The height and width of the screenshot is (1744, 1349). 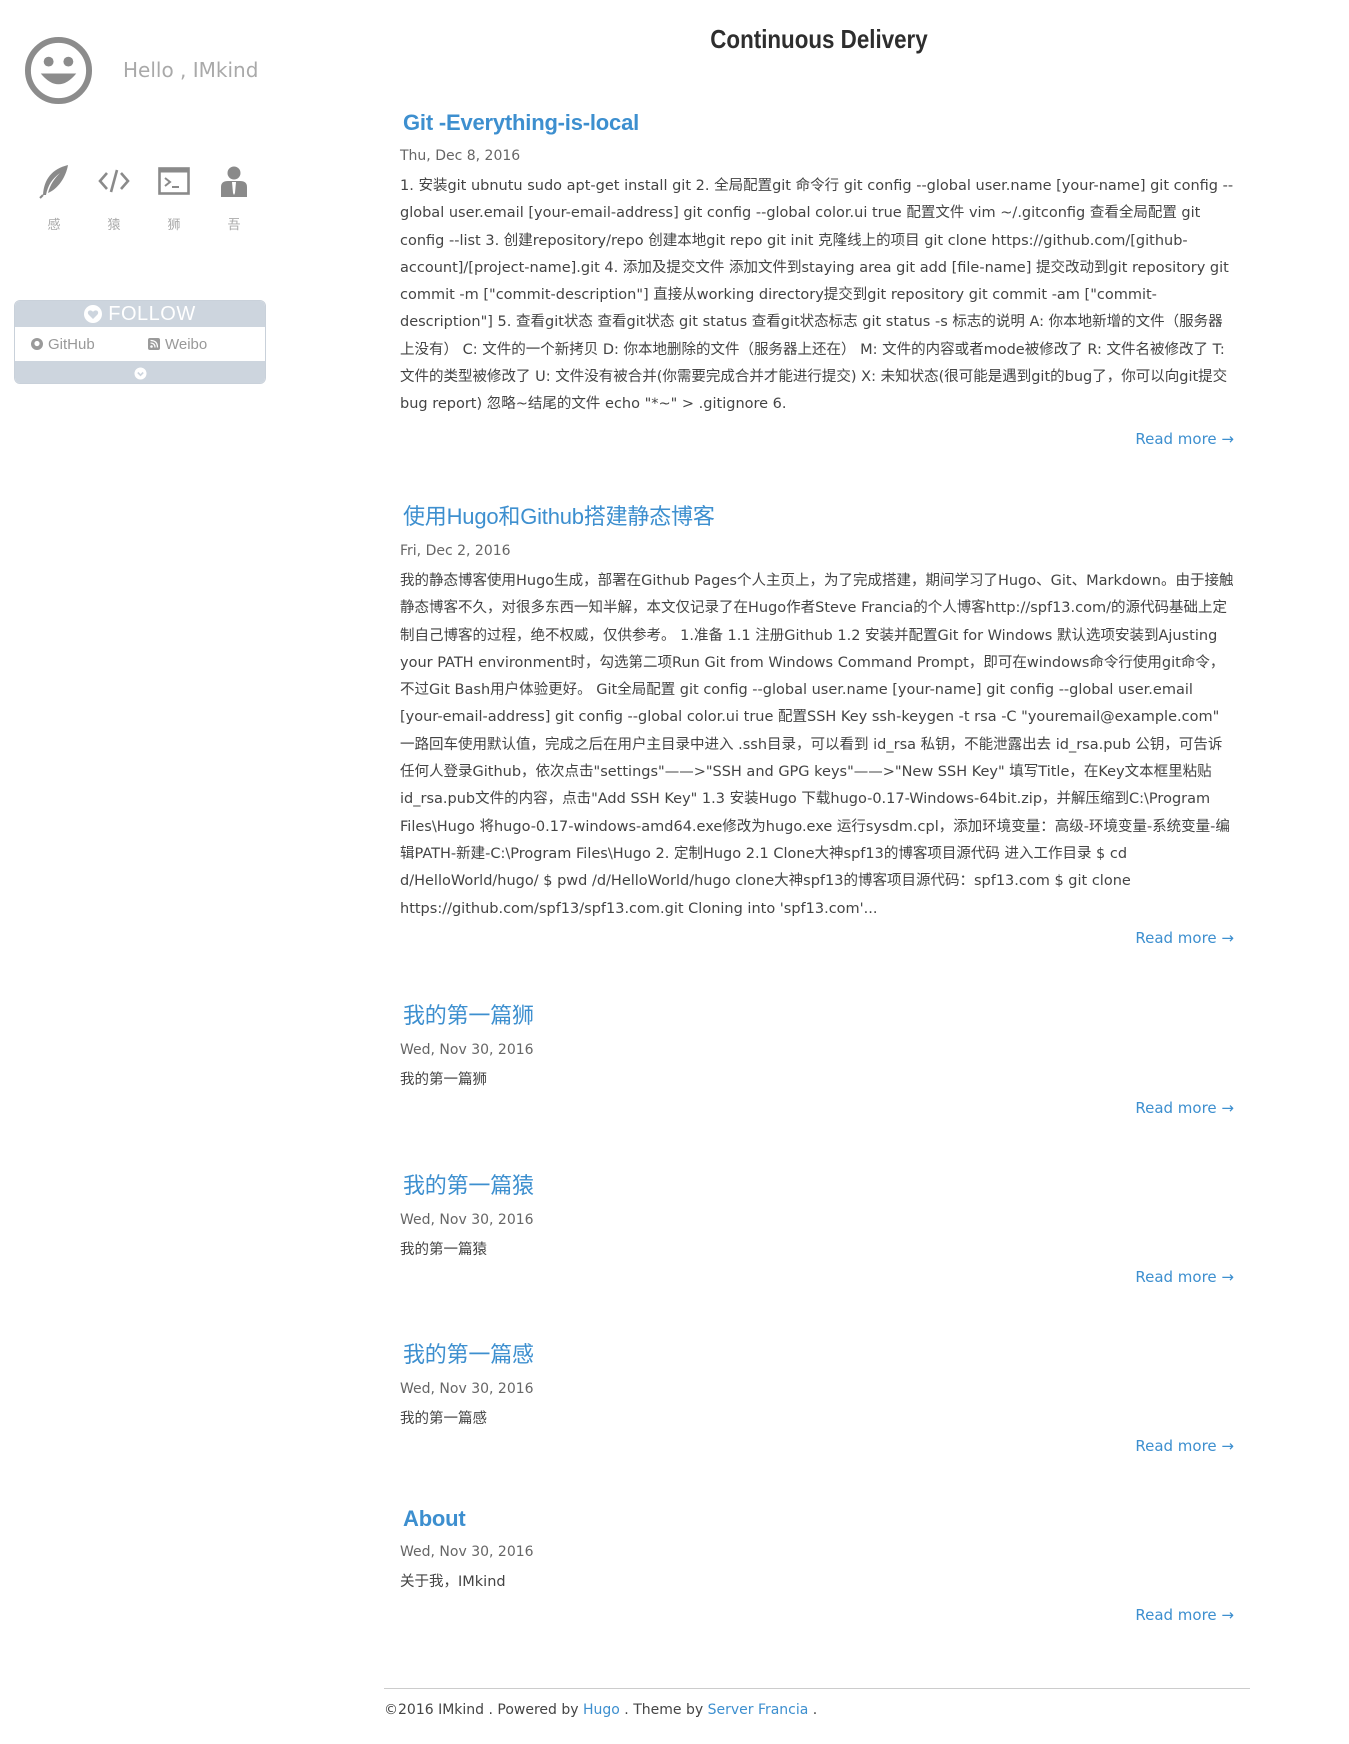 I want to click on category-label: 猿, so click(x=114, y=224).